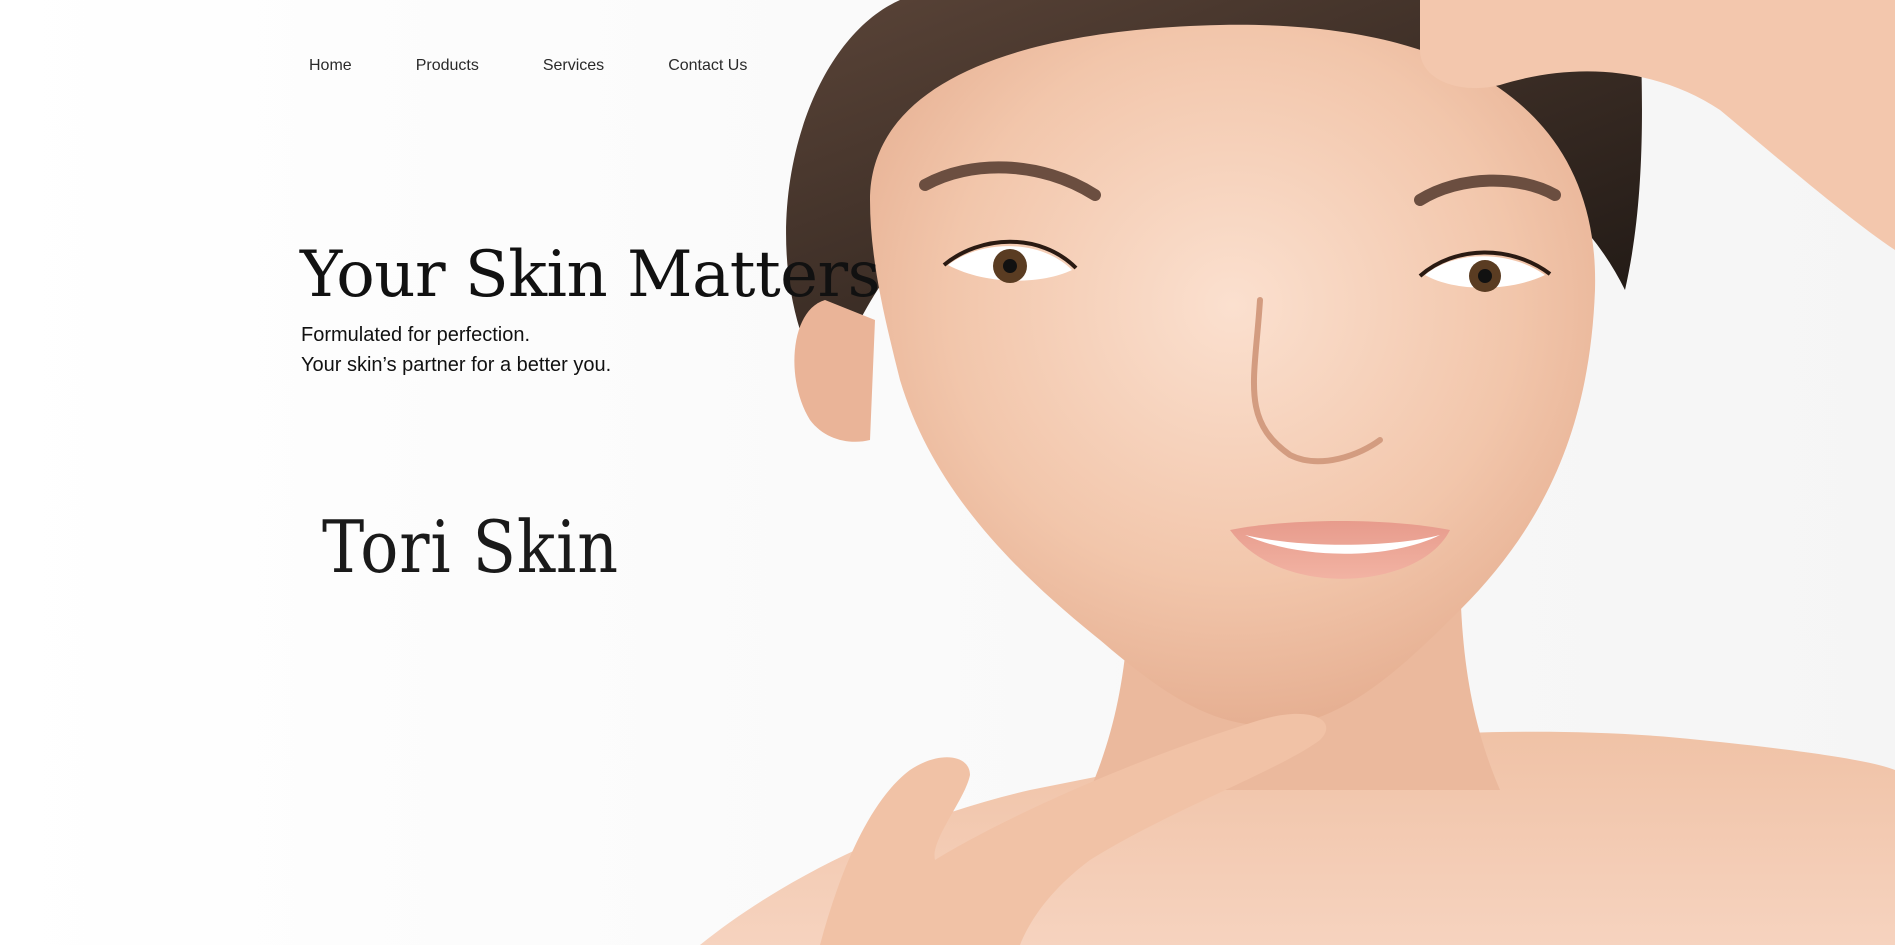 The image size is (1895, 945). Describe the element at coordinates (456, 365) in the screenshot. I see `hero-subtitle-line-2: Your skin’s partner for a better you.` at that location.